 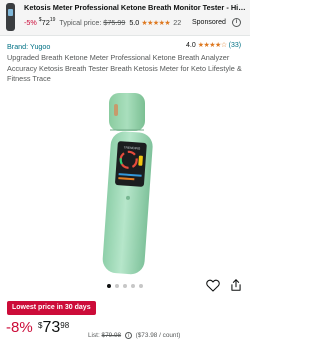 I want to click on brand-link: Brand: Yugoo, so click(x=28, y=46).